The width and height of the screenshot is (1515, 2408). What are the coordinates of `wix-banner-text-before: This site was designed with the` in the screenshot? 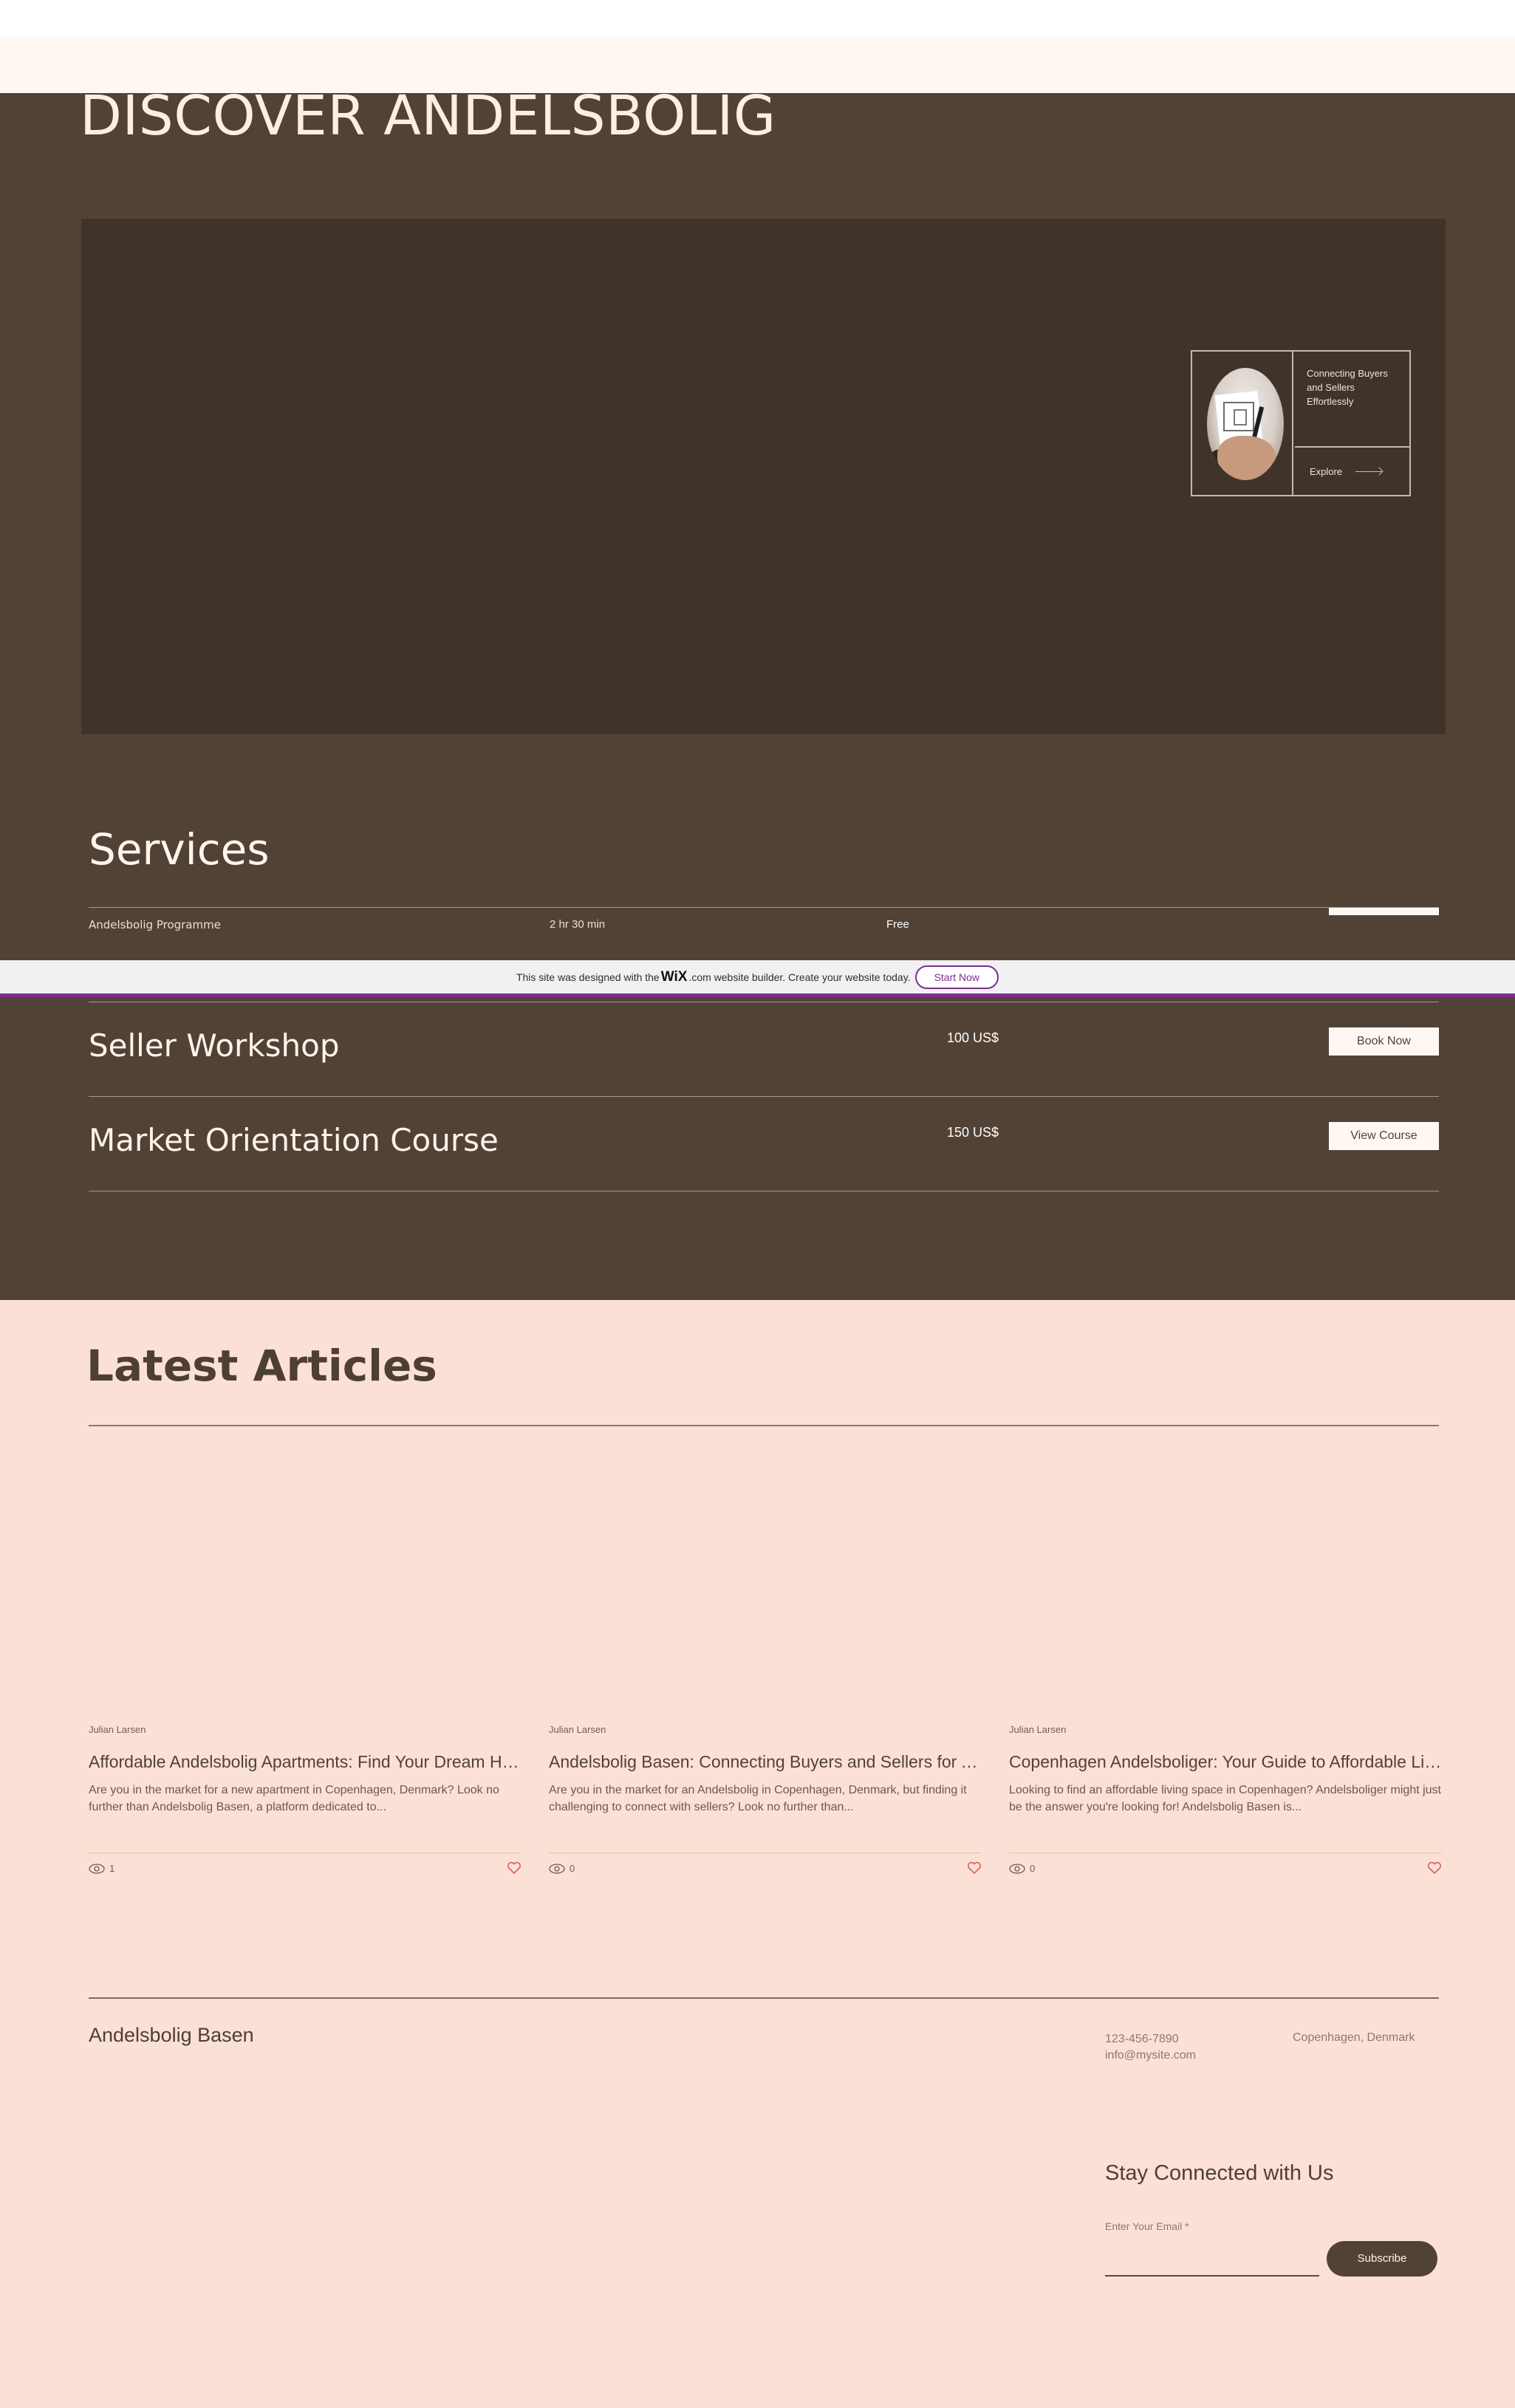 It's located at (588, 977).